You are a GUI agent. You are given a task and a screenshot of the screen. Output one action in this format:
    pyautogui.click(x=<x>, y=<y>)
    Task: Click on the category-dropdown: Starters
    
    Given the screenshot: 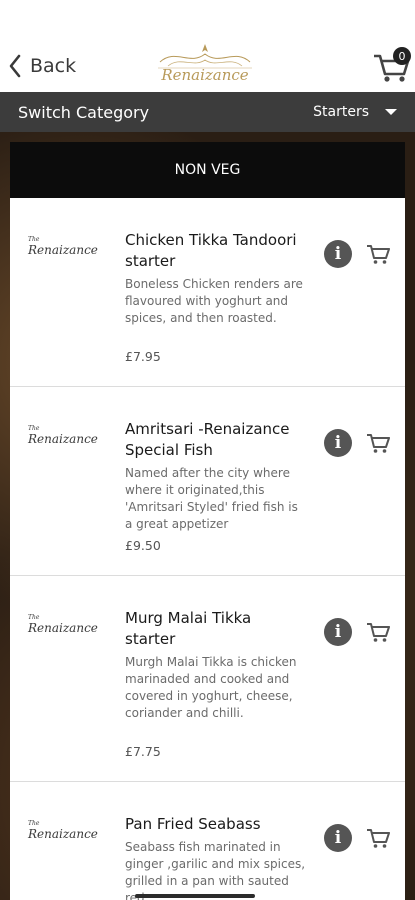 What is the action you would take?
    pyautogui.click(x=355, y=112)
    